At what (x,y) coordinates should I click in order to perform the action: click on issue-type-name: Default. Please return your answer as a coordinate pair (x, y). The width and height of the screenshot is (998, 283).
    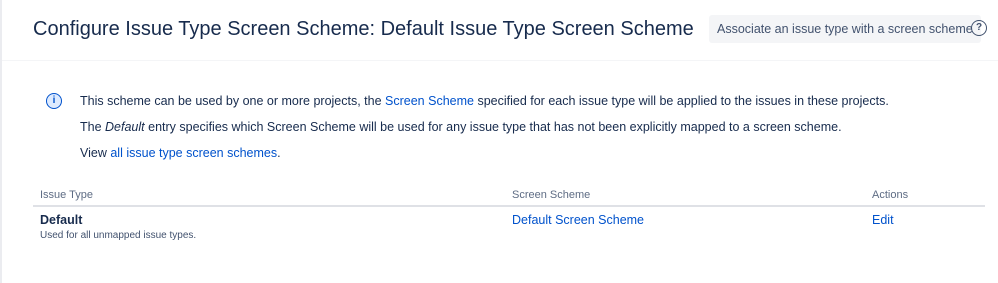
    Looking at the image, I should click on (61, 220).